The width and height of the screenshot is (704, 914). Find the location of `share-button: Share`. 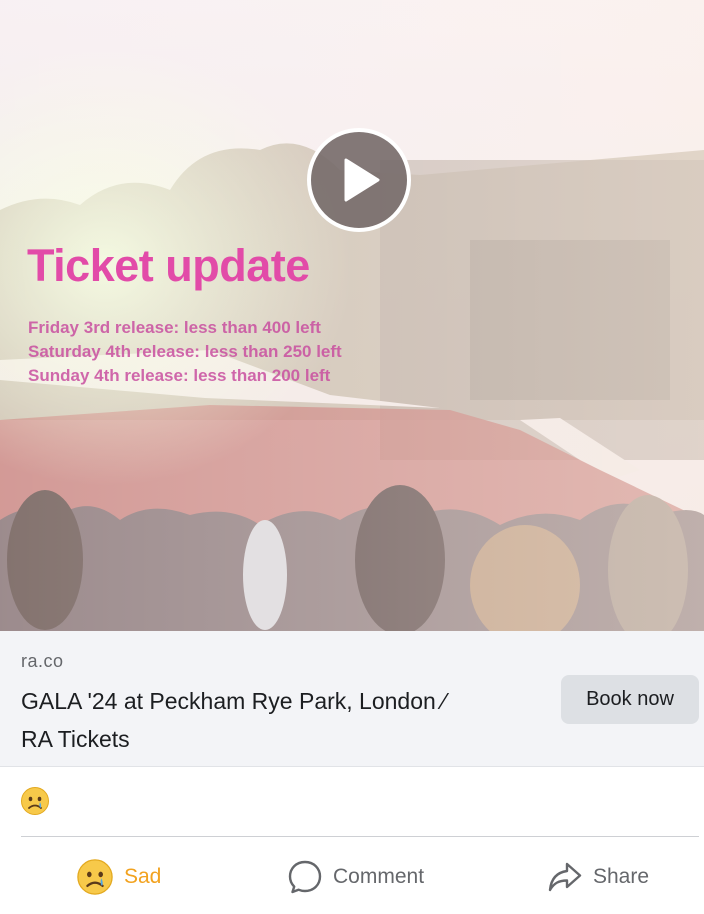

share-button: Share is located at coordinates (598, 877).